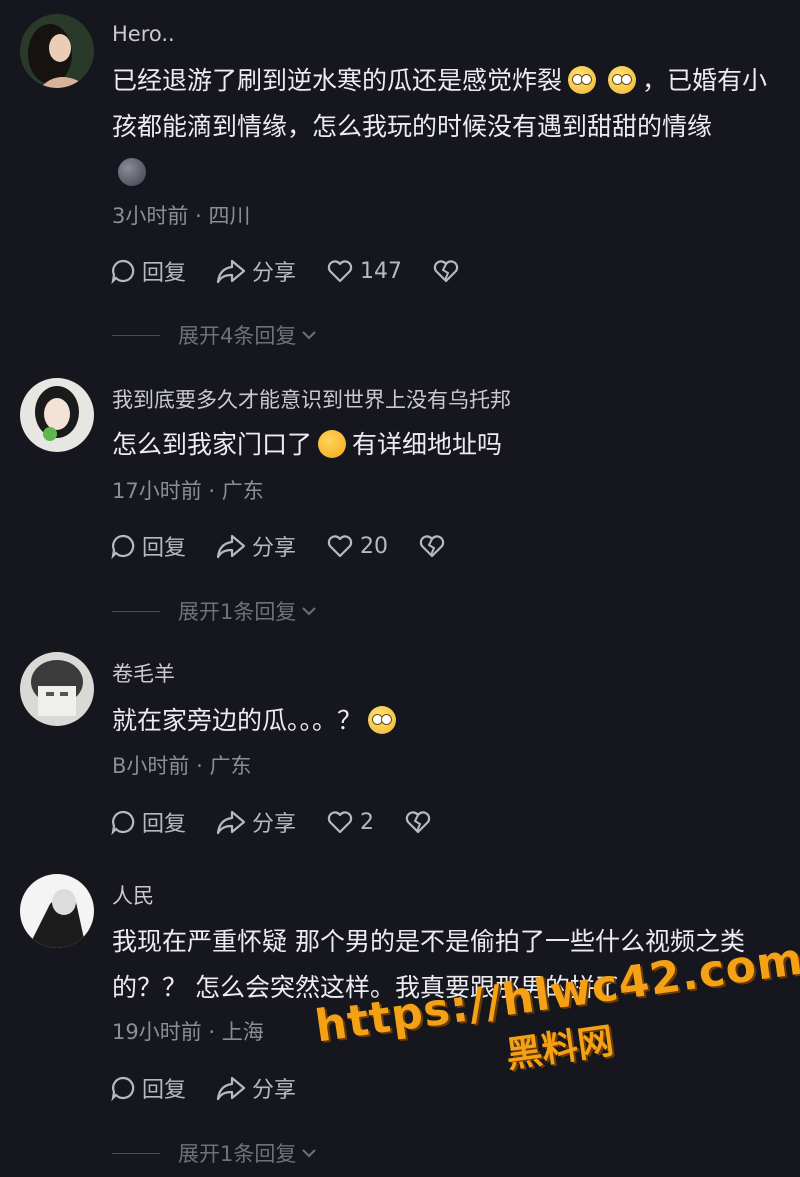 The height and width of the screenshot is (1177, 800). I want to click on like-button: 20, so click(357, 546).